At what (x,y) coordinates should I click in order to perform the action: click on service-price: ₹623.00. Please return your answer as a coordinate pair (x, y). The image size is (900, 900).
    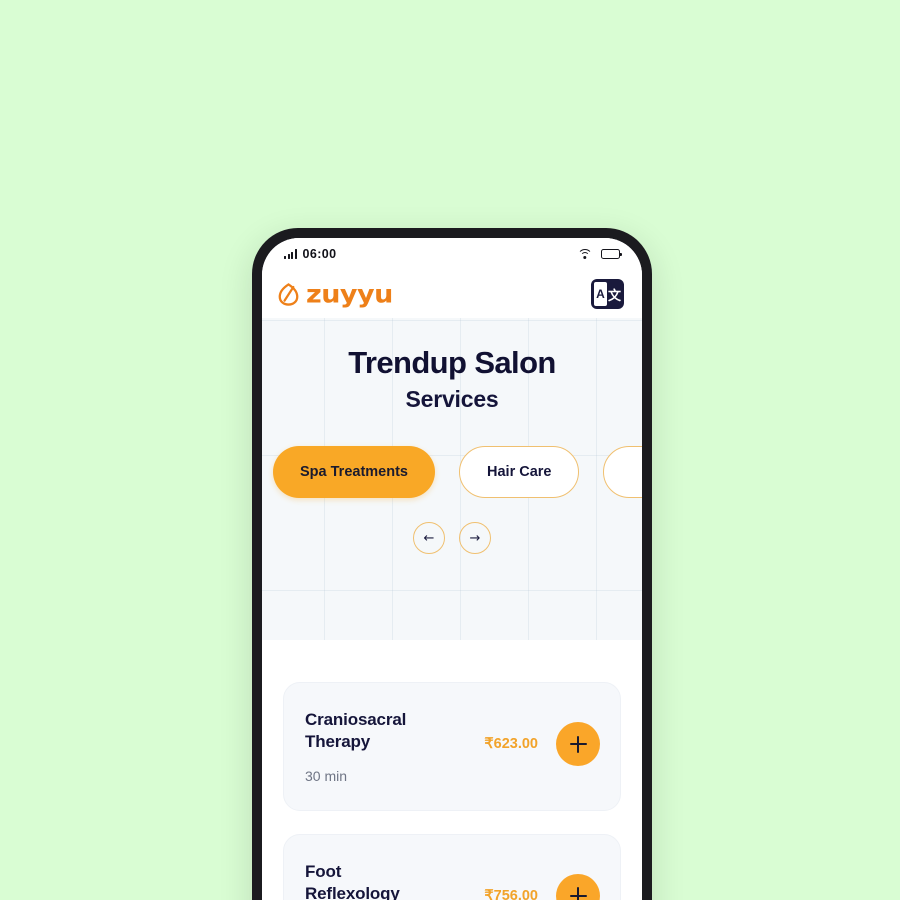
    Looking at the image, I should click on (511, 744).